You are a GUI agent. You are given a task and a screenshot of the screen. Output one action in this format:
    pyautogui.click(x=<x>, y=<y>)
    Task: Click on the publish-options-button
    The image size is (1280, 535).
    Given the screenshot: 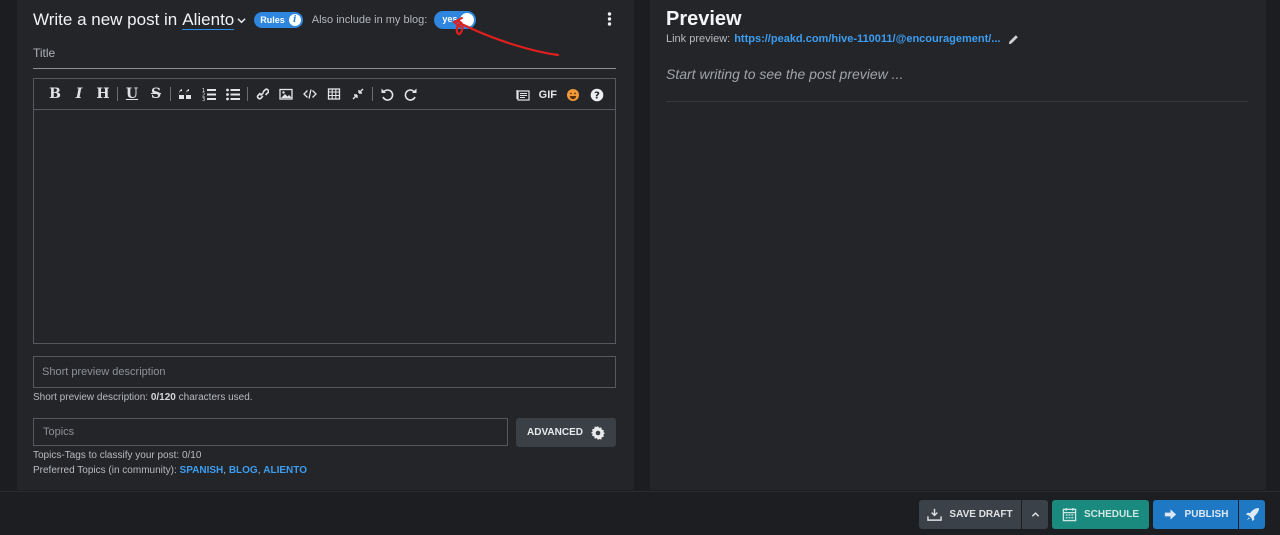 What is the action you would take?
    pyautogui.click(x=1252, y=514)
    